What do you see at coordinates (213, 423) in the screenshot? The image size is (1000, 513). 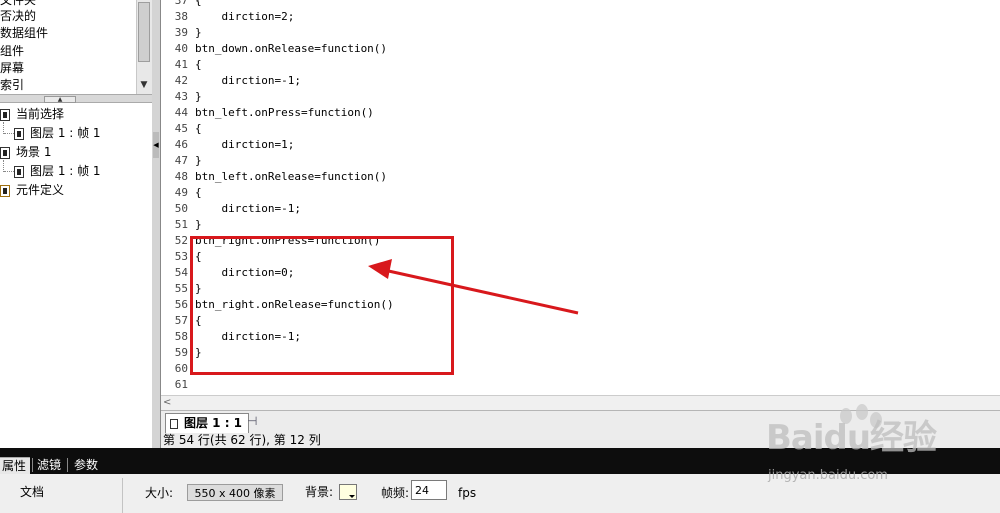 I see `tab-label: 图层 1 : 1` at bounding box center [213, 423].